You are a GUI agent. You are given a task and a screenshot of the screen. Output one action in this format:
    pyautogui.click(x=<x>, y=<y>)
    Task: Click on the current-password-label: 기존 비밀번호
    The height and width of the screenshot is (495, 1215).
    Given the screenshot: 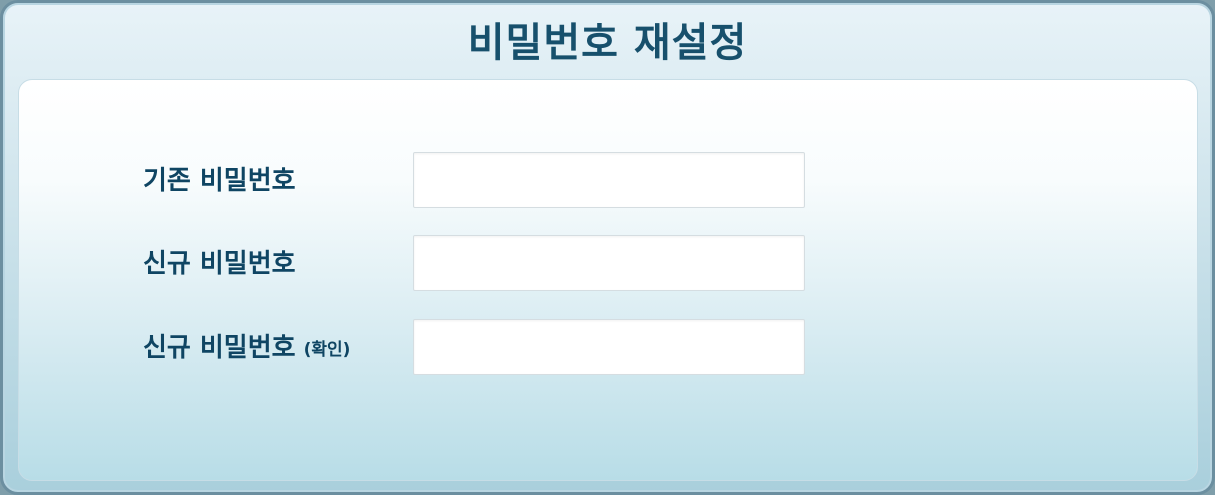 What is the action you would take?
    pyautogui.click(x=219, y=181)
    